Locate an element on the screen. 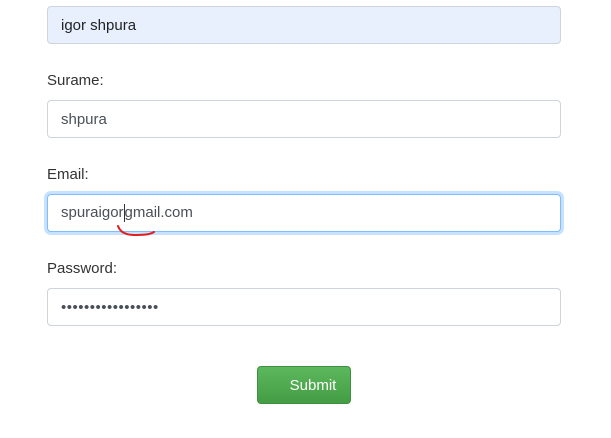  email-input-text: spuraigorgmail.com is located at coordinates (127, 213).